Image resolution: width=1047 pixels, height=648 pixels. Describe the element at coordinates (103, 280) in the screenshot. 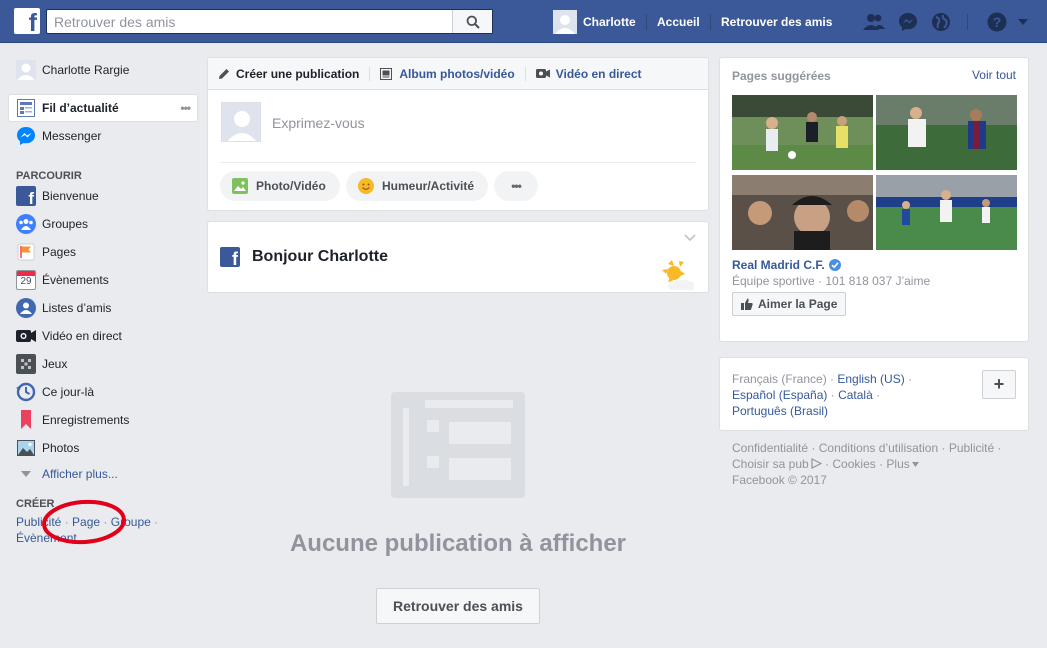

I see `sidebar-item-events: 29 Évènements` at that location.